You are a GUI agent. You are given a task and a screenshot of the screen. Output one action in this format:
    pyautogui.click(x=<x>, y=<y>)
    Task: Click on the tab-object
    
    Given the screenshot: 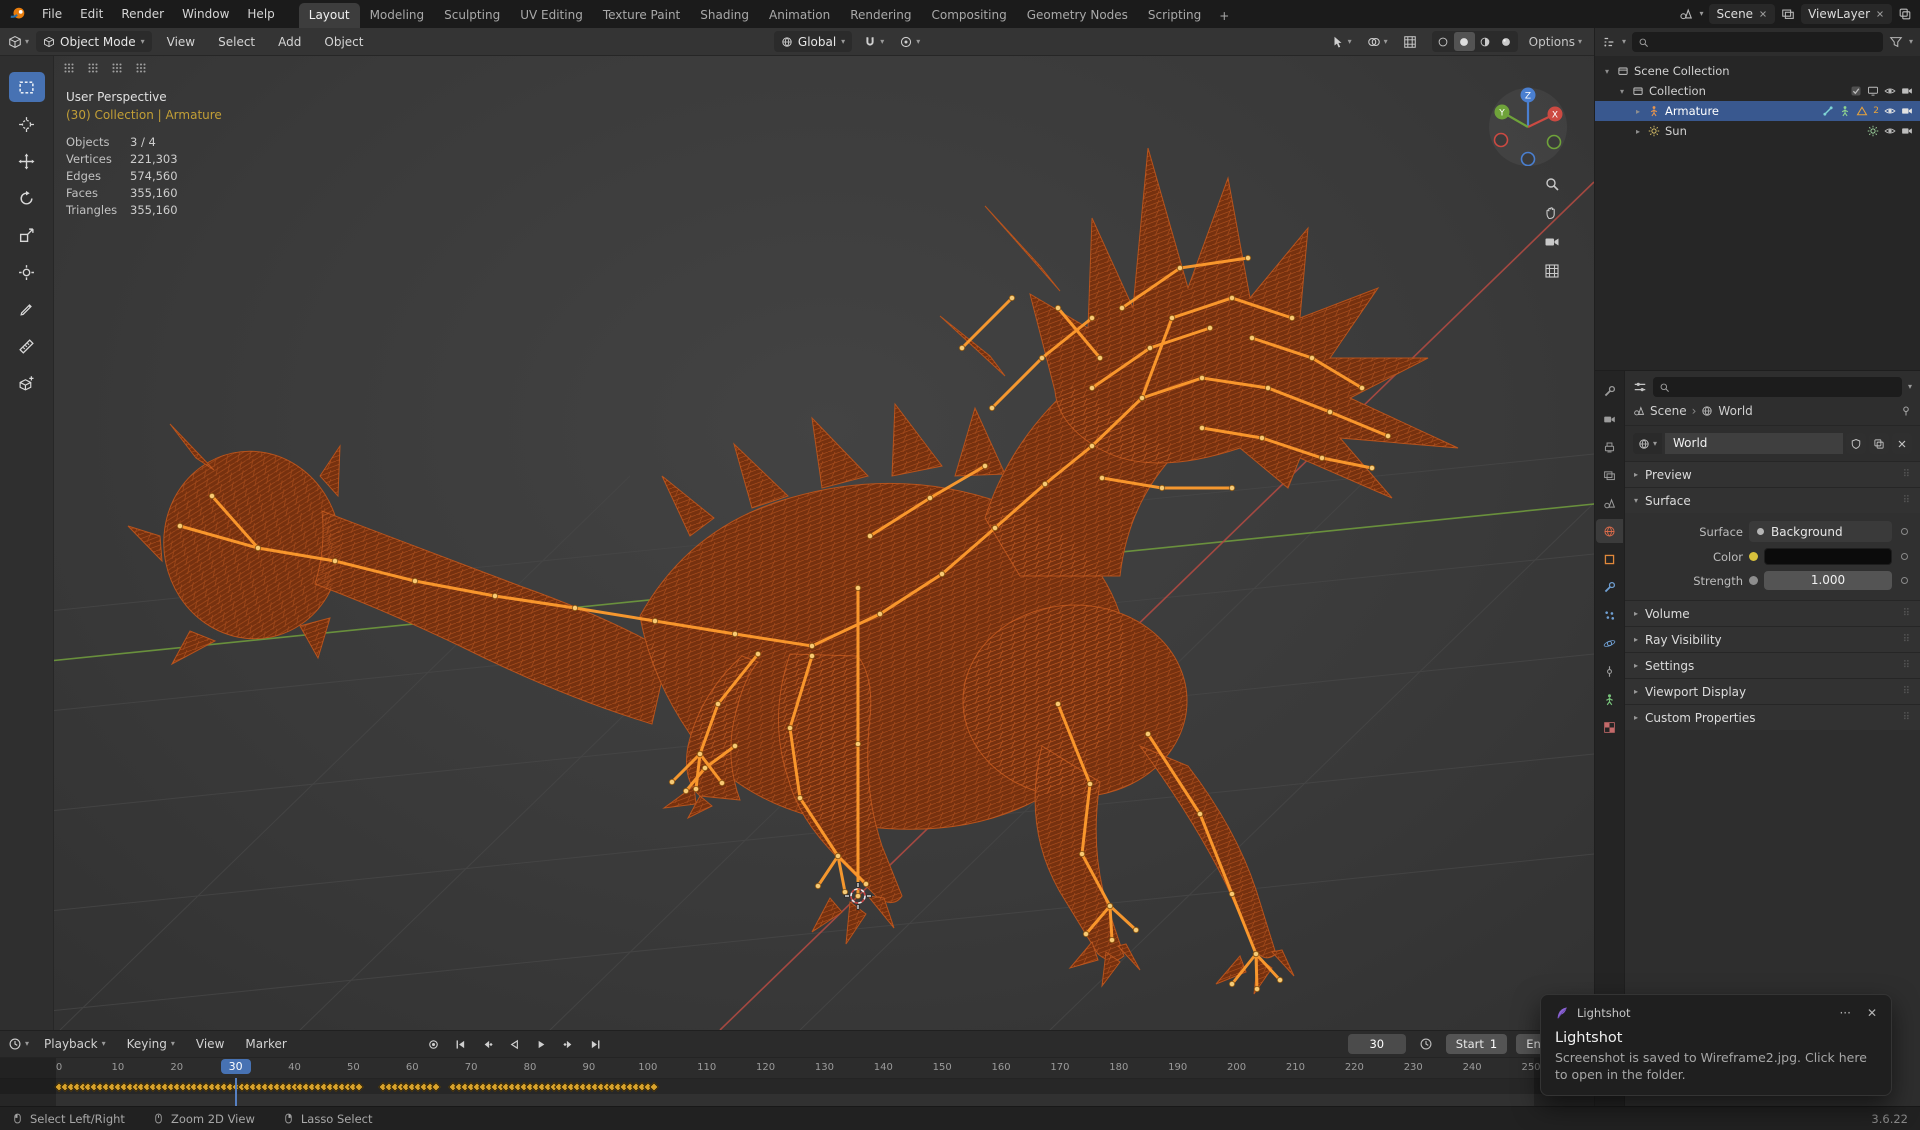 What is the action you would take?
    pyautogui.click(x=1609, y=559)
    